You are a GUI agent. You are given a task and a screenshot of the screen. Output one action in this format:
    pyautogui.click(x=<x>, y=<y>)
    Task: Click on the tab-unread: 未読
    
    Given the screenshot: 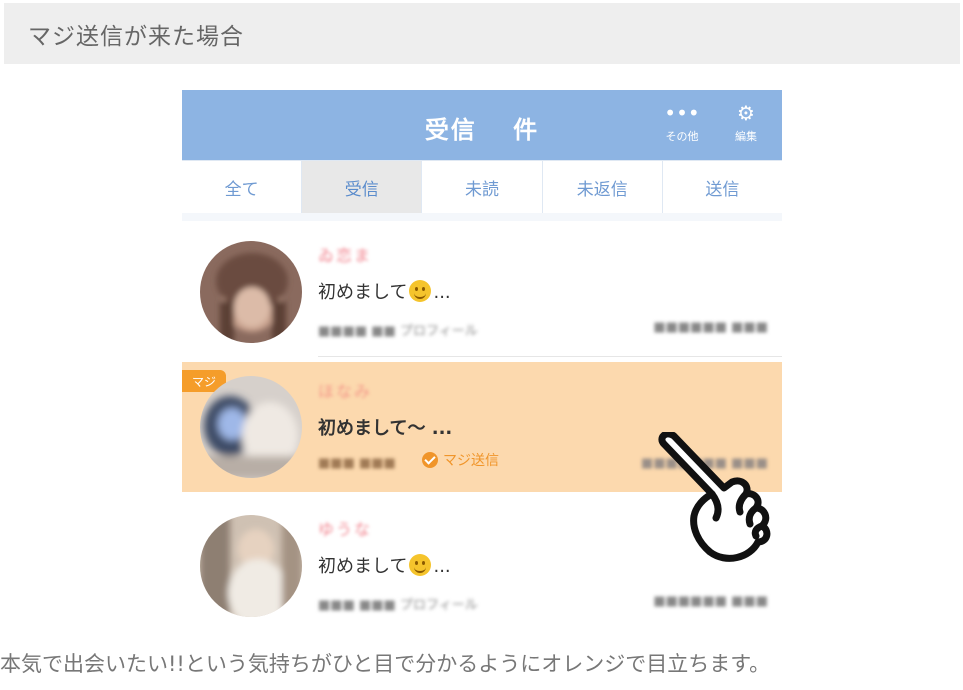 What is the action you would take?
    pyautogui.click(x=482, y=187)
    